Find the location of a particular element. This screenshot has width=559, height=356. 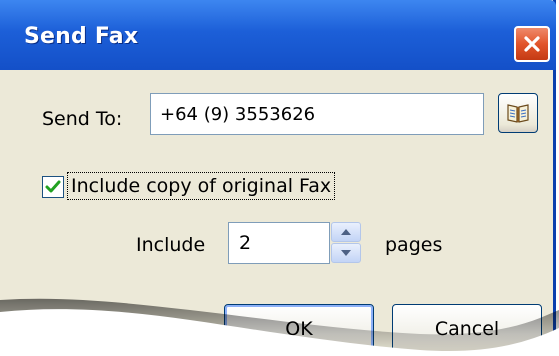

include-copy-checkbox is located at coordinates (53, 187).